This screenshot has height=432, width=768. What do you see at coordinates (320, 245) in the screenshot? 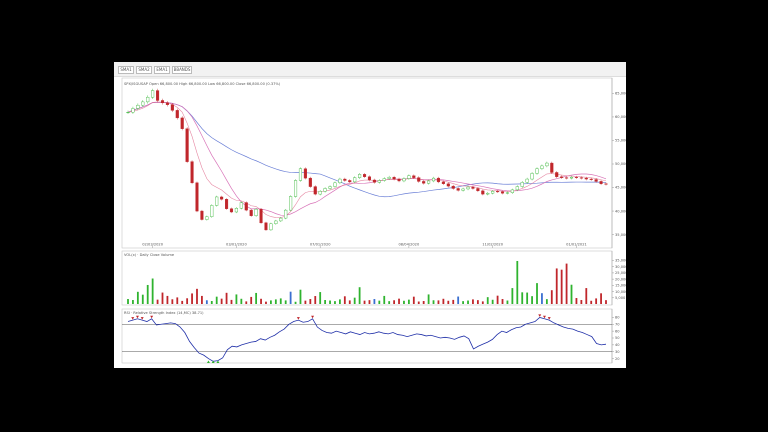
I see `x-tick-label: 07/01/2020` at bounding box center [320, 245].